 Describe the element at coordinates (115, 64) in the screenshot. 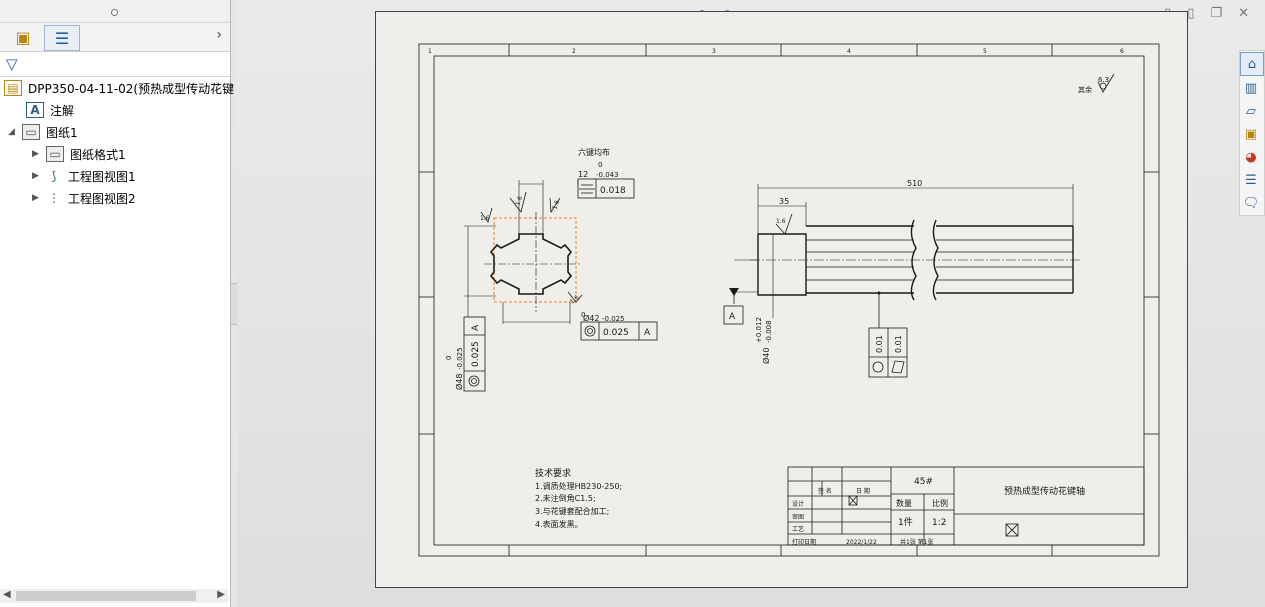

I see `tree-filter: ▽` at that location.